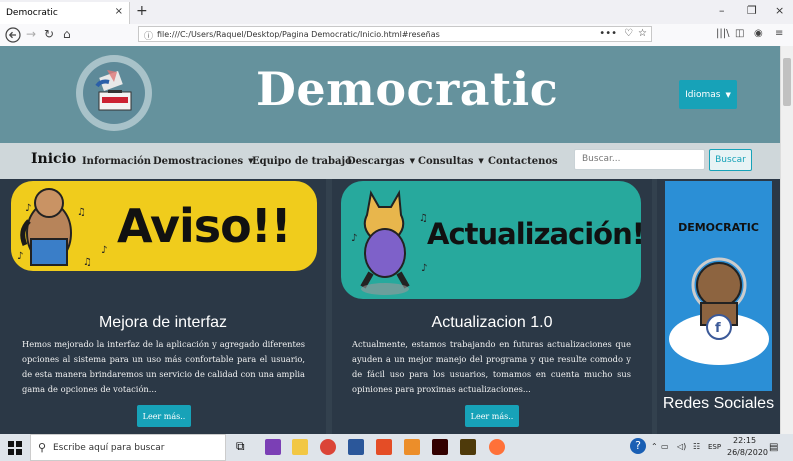 The image size is (793, 461). I want to click on language-button-label: Idiomas, so click(703, 94).